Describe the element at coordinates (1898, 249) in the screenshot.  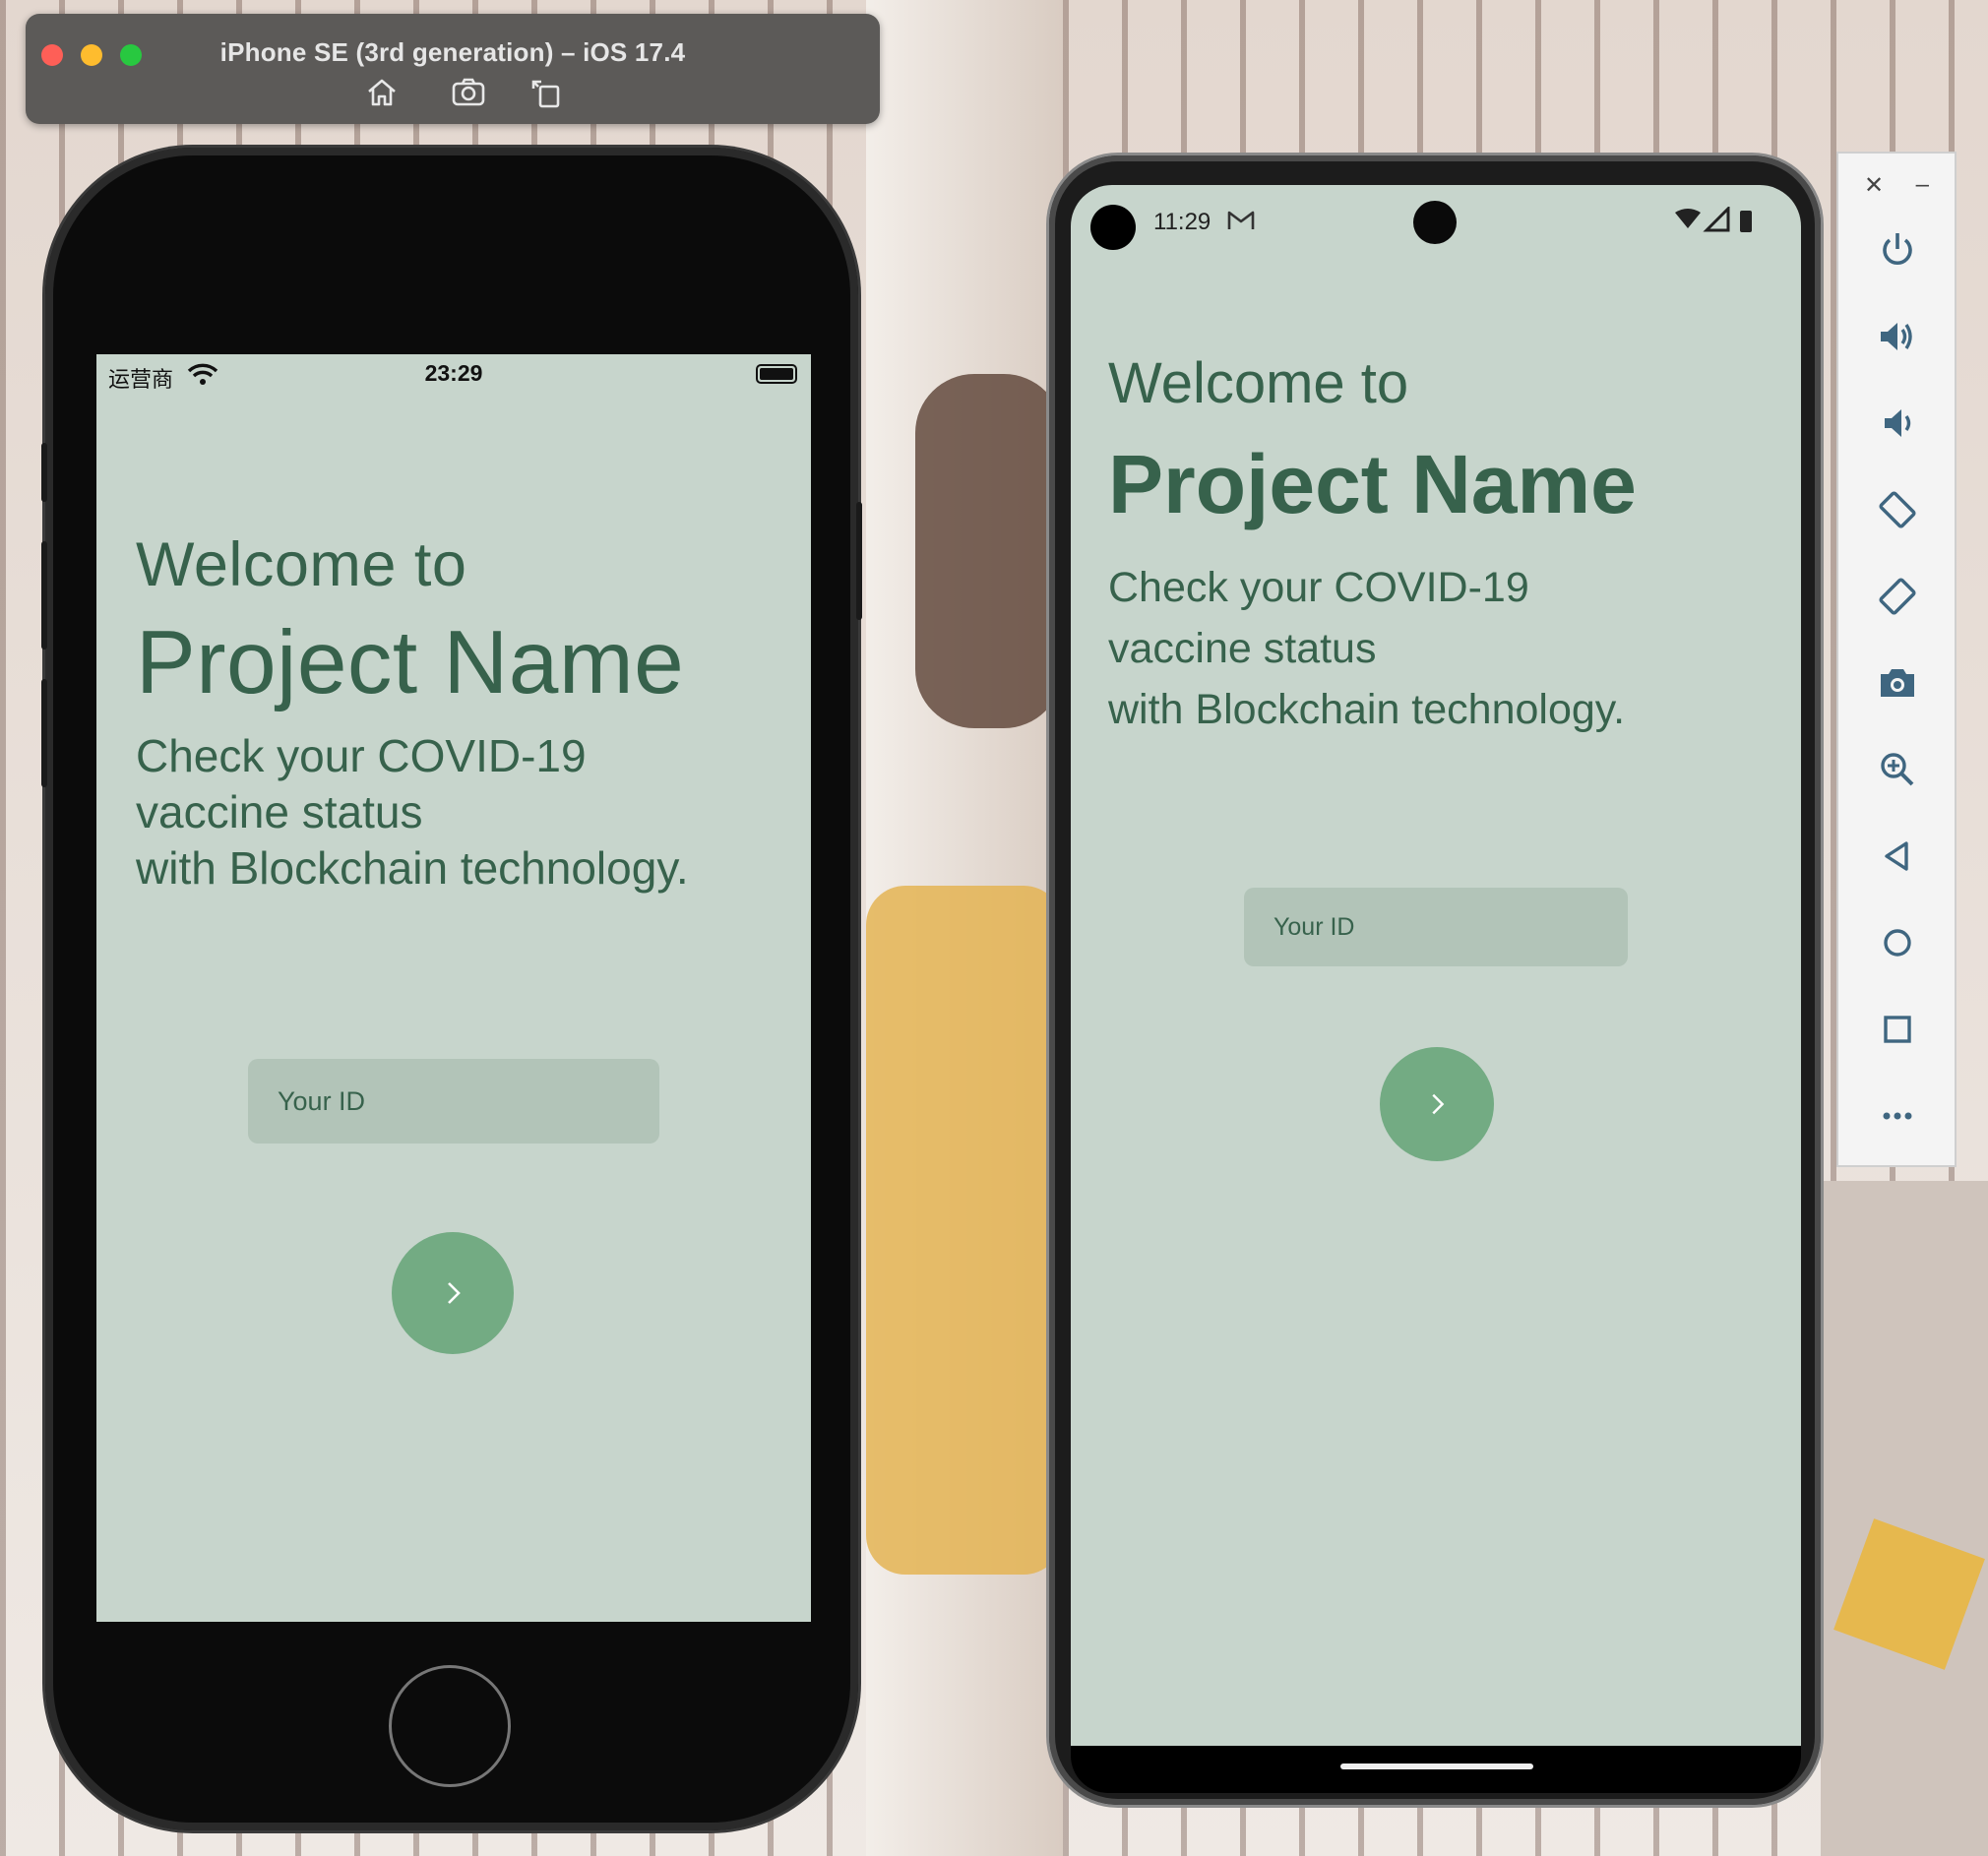
I see `power-icon` at that location.